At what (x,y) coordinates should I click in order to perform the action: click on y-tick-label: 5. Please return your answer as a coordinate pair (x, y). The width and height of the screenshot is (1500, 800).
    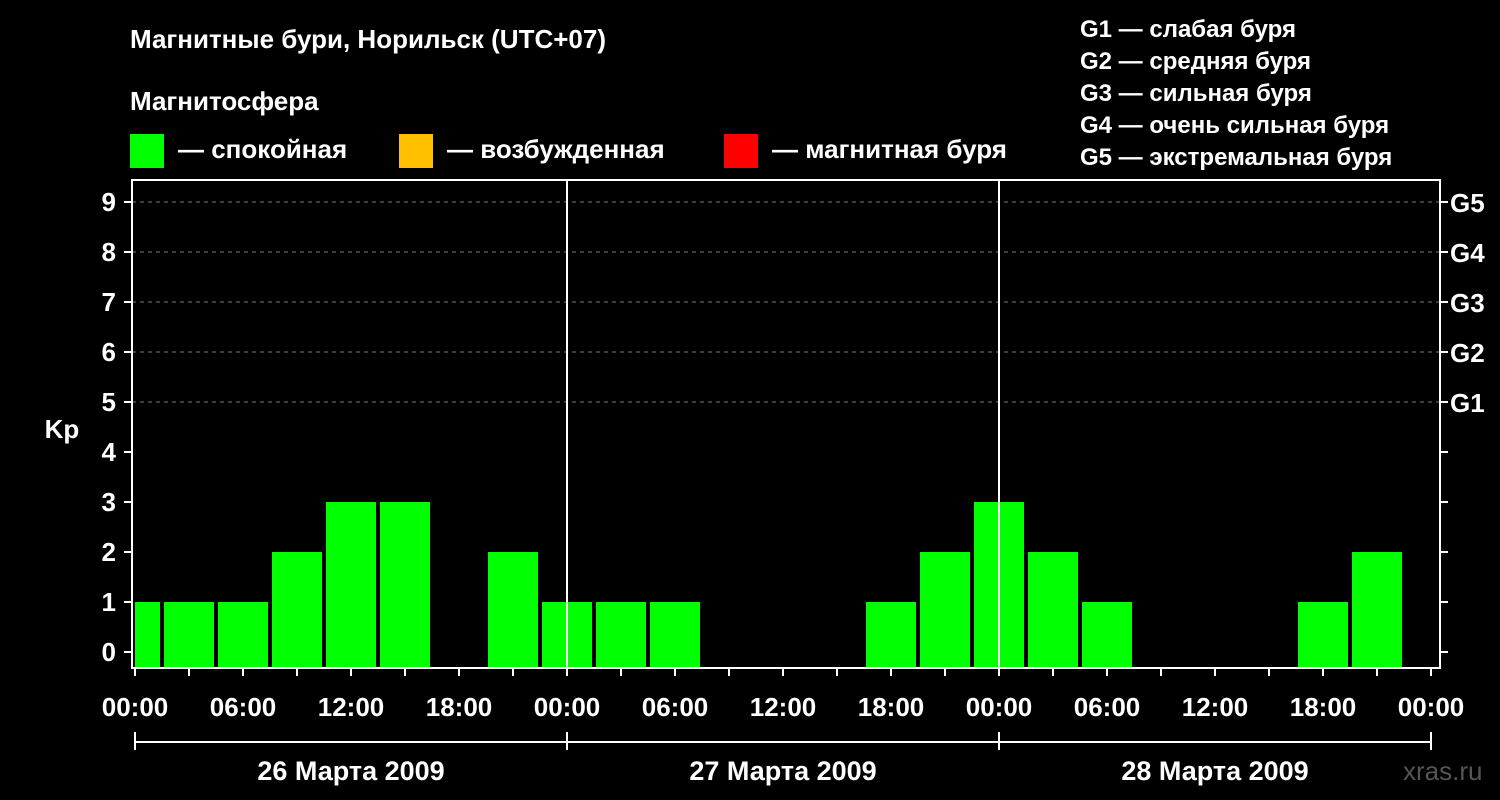
    Looking at the image, I should click on (109, 402).